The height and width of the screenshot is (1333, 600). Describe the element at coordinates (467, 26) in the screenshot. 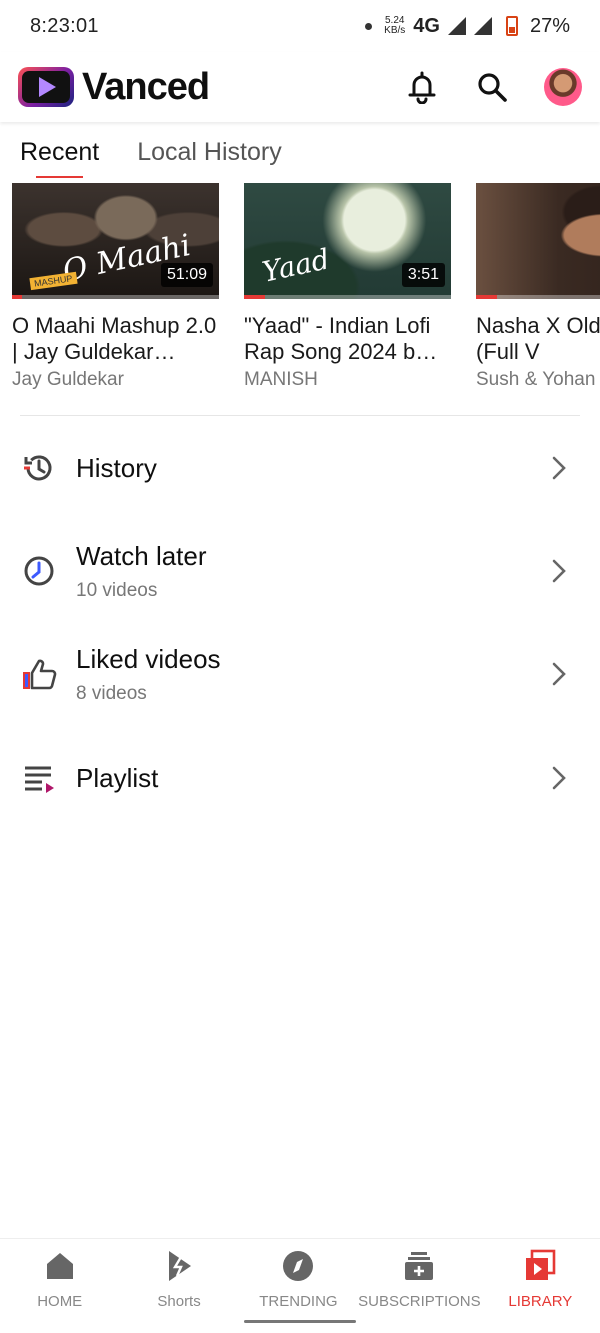

I see `status-indicators: 5.24 KB/s 4G 27%` at that location.